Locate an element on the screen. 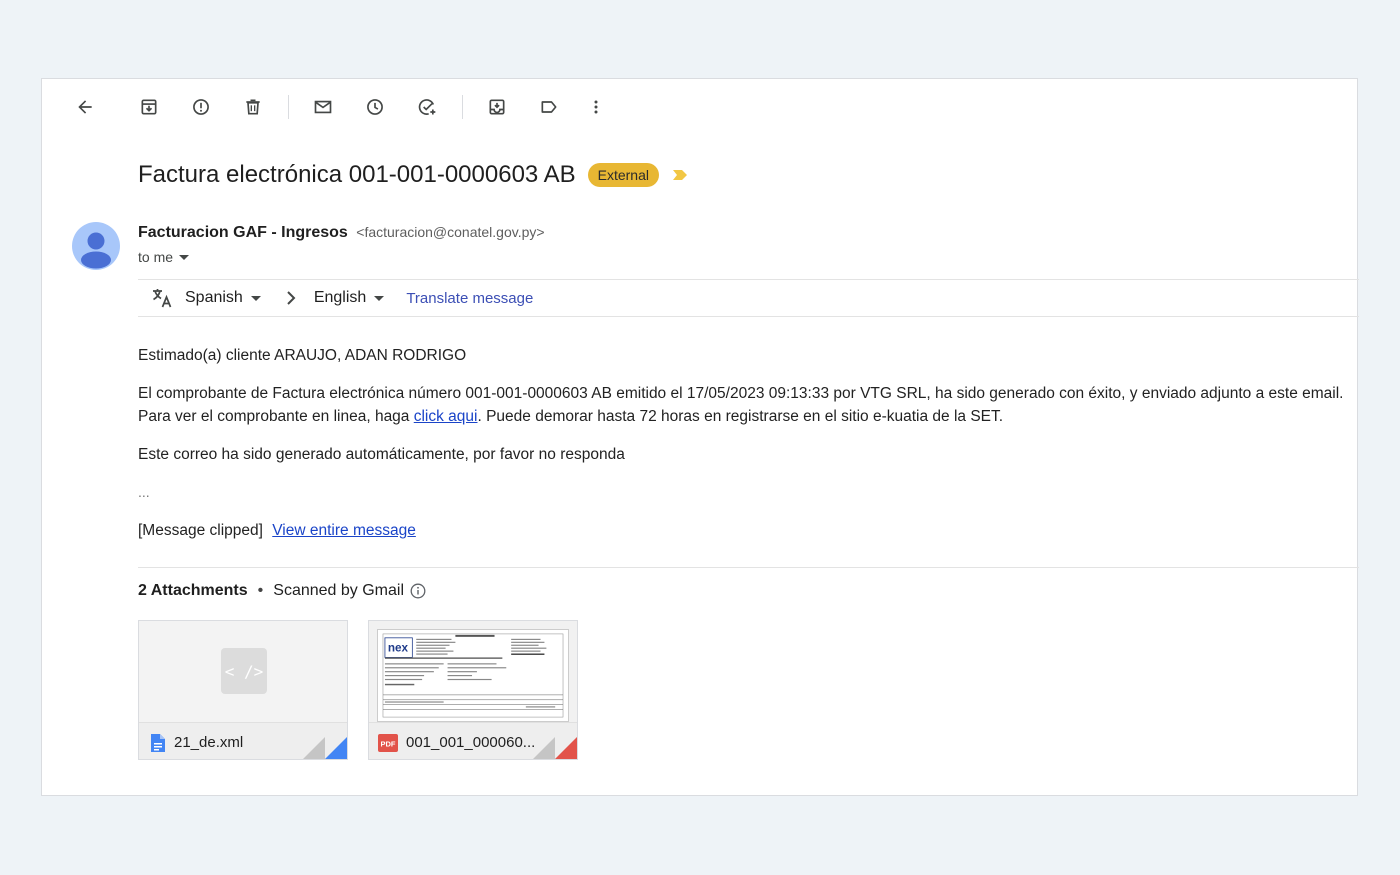 Image resolution: width=1400 pixels, height=875 pixels. toolbar is located at coordinates (699, 107).